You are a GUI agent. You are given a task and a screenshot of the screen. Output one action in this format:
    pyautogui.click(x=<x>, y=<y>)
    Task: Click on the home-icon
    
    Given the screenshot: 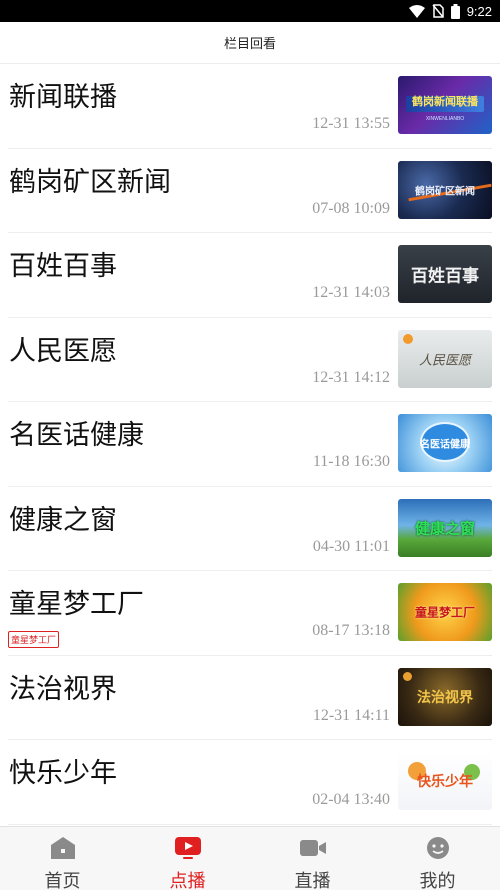 What is the action you would take?
    pyautogui.click(x=62, y=848)
    